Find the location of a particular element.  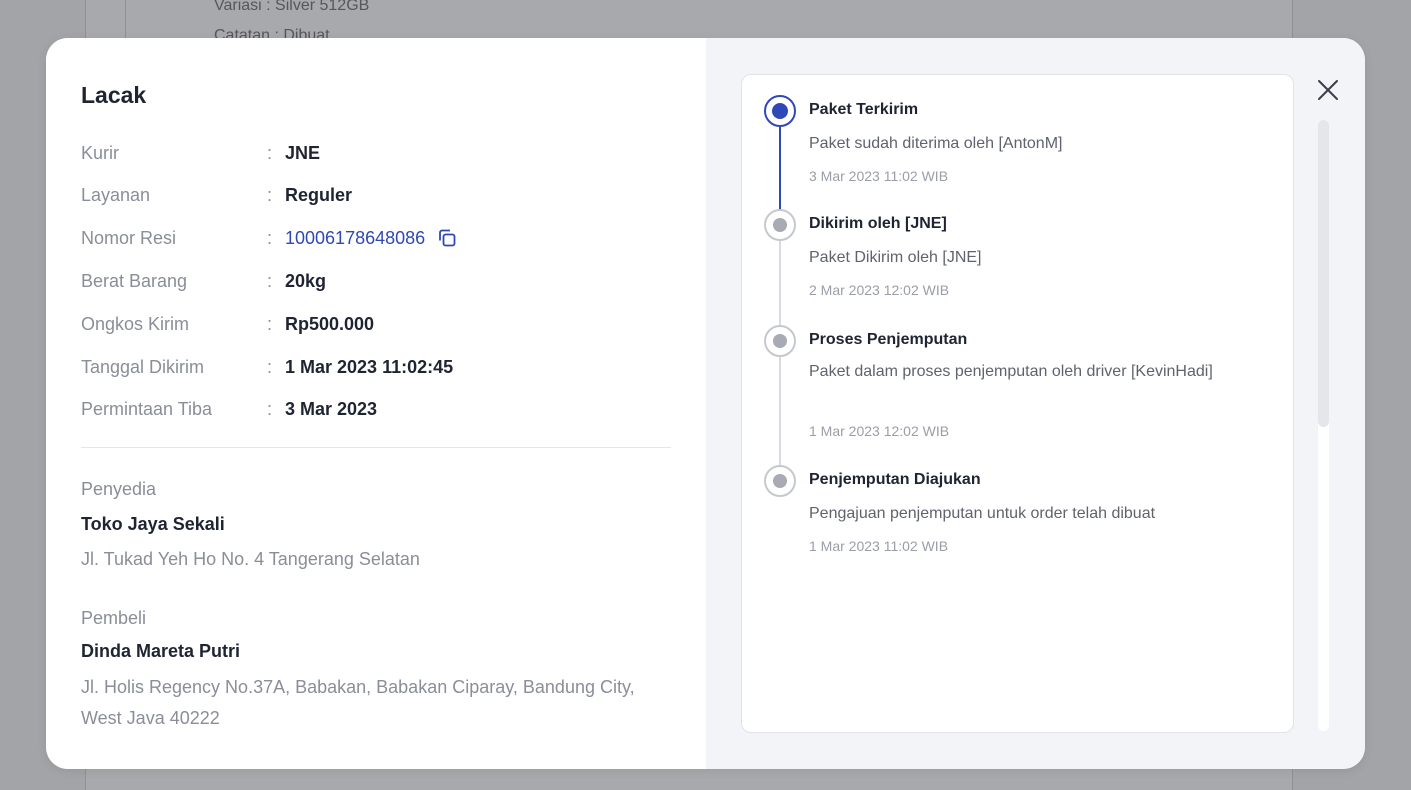

detail-value-courier: JNE is located at coordinates (303, 152).